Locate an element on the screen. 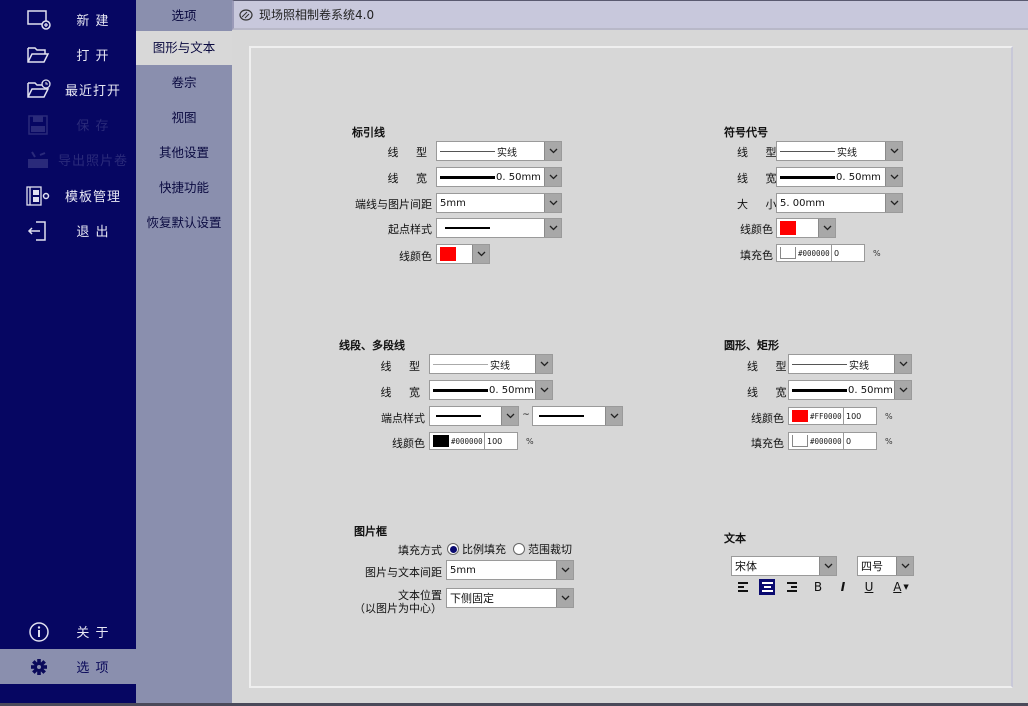 This screenshot has width=1028, height=706. subnav-header: 选项 is located at coordinates (184, 15).